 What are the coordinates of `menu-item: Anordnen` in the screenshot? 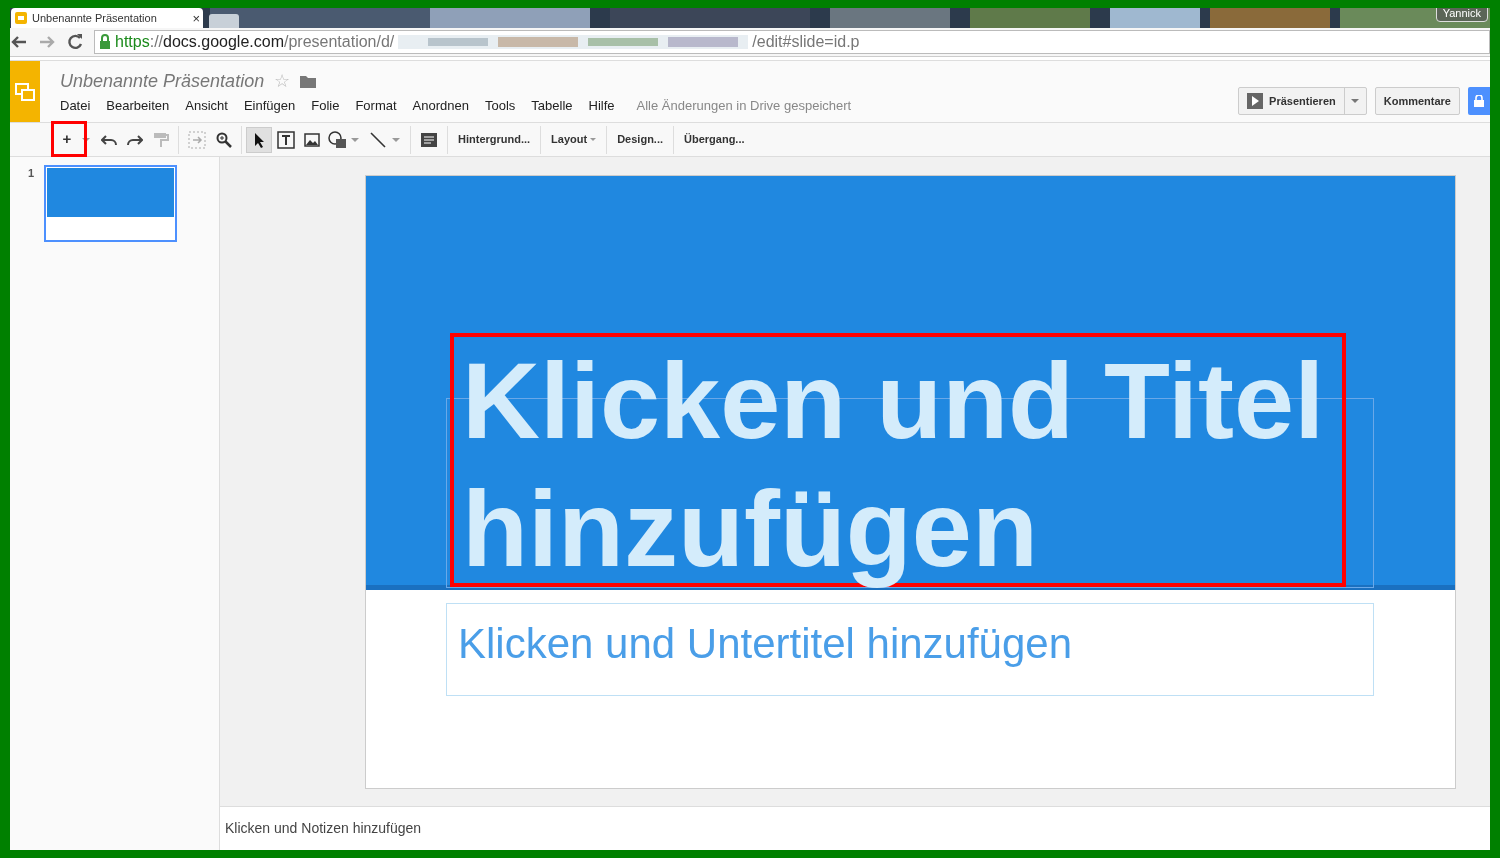 It's located at (440, 106).